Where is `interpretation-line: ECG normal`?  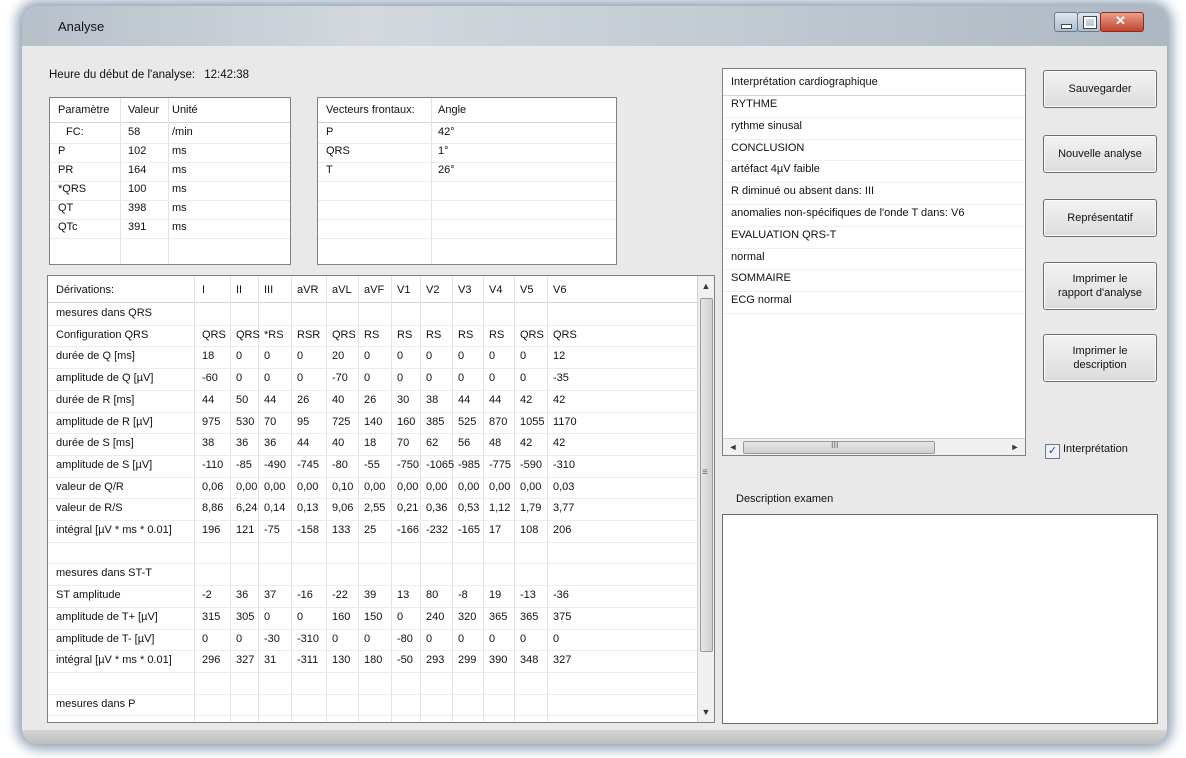 interpretation-line: ECG normal is located at coordinates (874, 302).